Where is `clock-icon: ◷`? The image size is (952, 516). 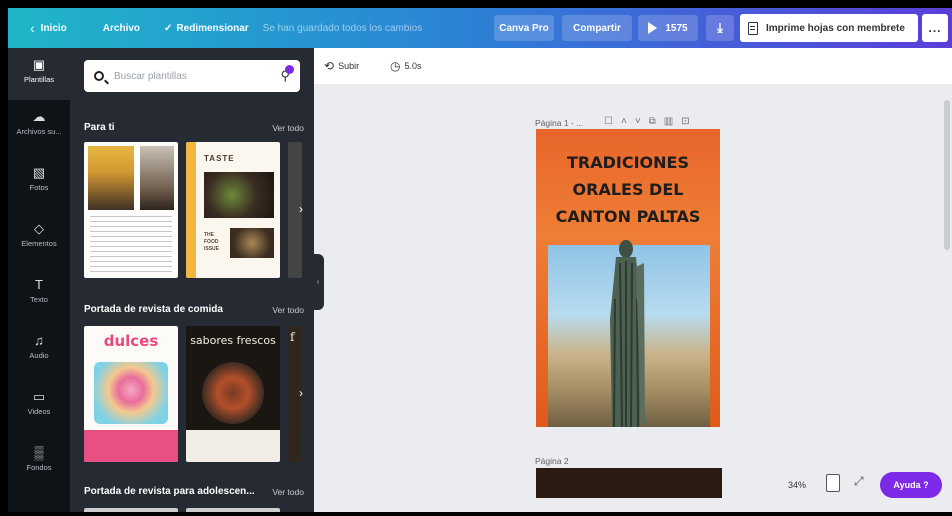
clock-icon: ◷ is located at coordinates (395, 66).